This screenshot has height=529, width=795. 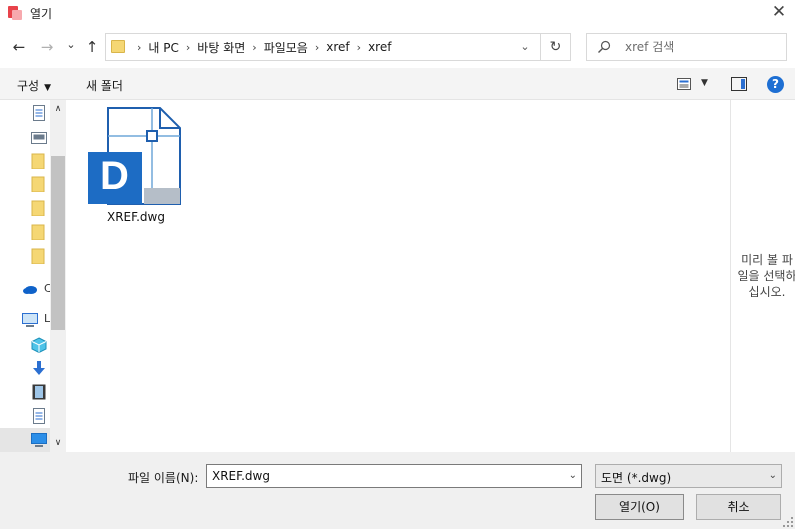 I want to click on address-bar: › 내 PC › 바탕 화면 › 파일모음 › xref › xref ⌄, so click(x=323, y=47).